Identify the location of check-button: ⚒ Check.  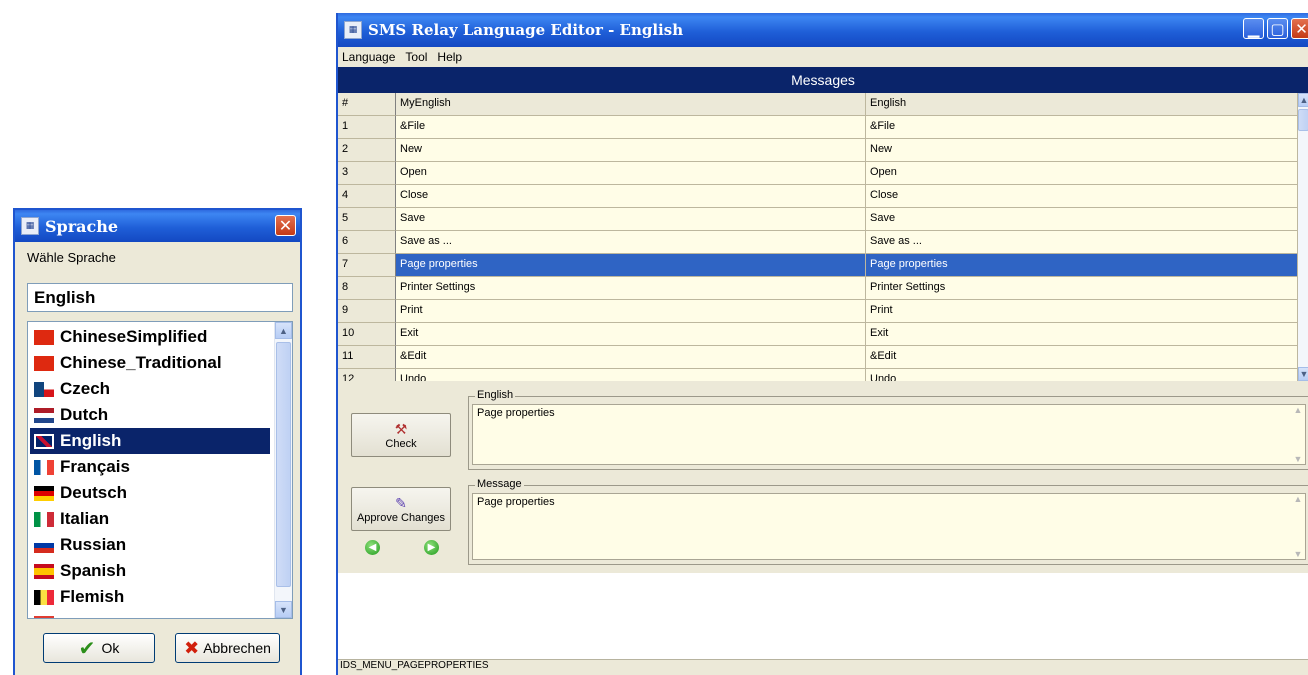
(401, 435).